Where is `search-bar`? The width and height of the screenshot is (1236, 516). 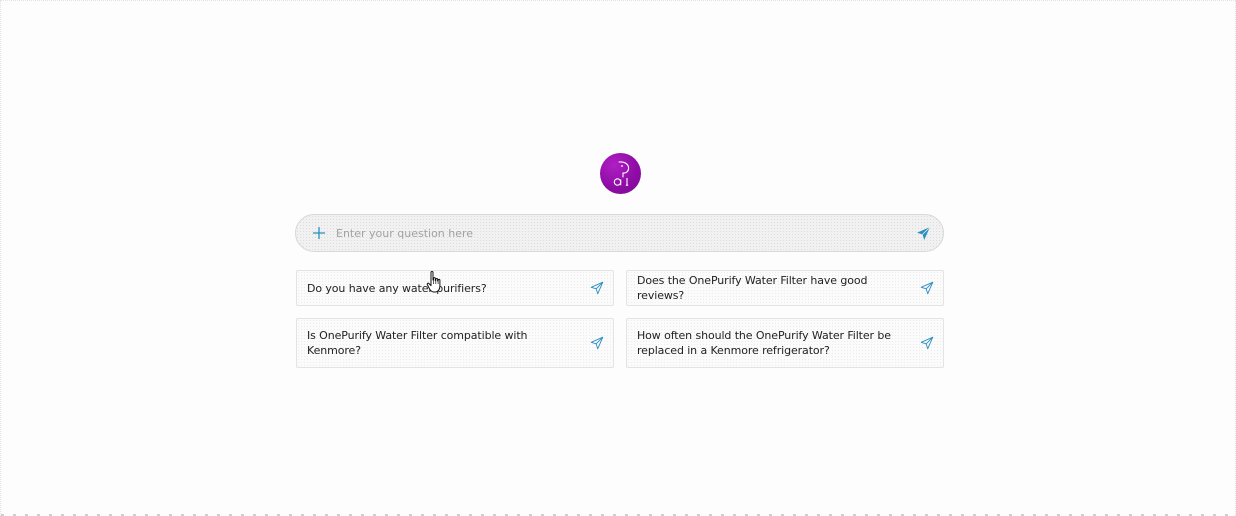
search-bar is located at coordinates (619, 233).